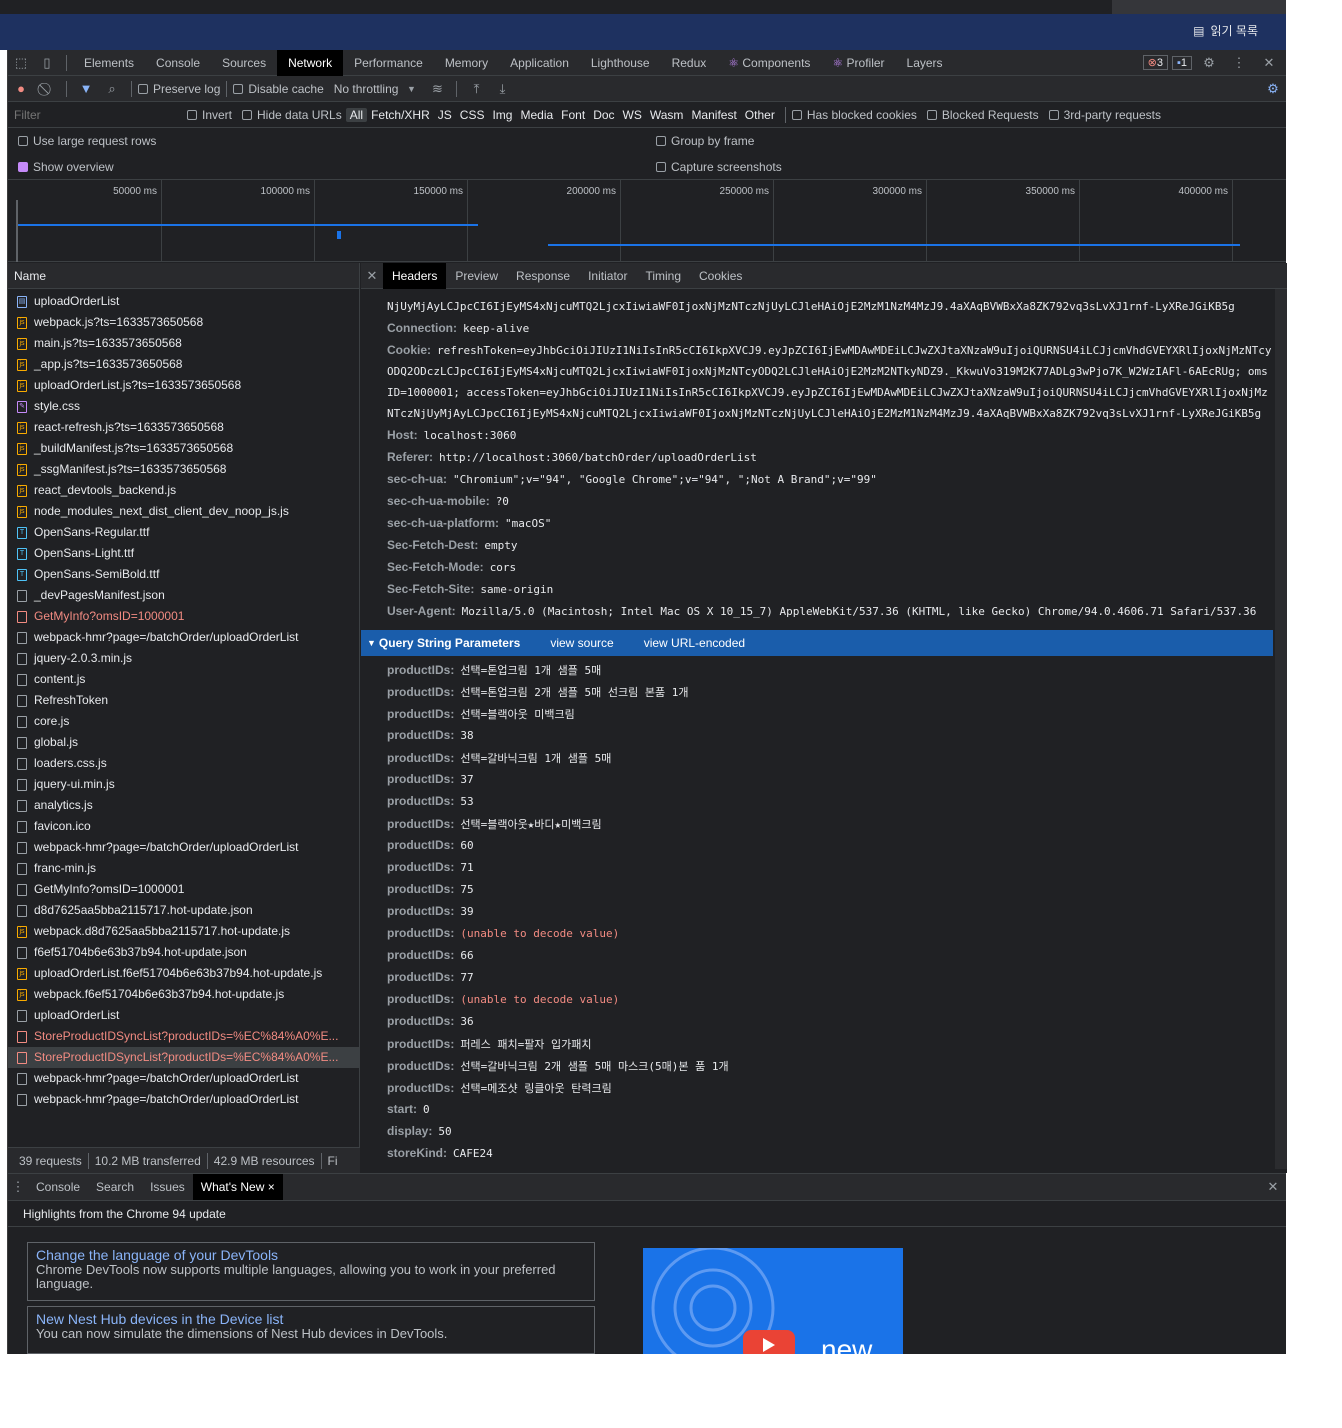 This screenshot has width=1342, height=1428. Describe the element at coordinates (183, 322) in the screenshot. I see `request-row: js webpack.js?ts=1633573650568` at that location.